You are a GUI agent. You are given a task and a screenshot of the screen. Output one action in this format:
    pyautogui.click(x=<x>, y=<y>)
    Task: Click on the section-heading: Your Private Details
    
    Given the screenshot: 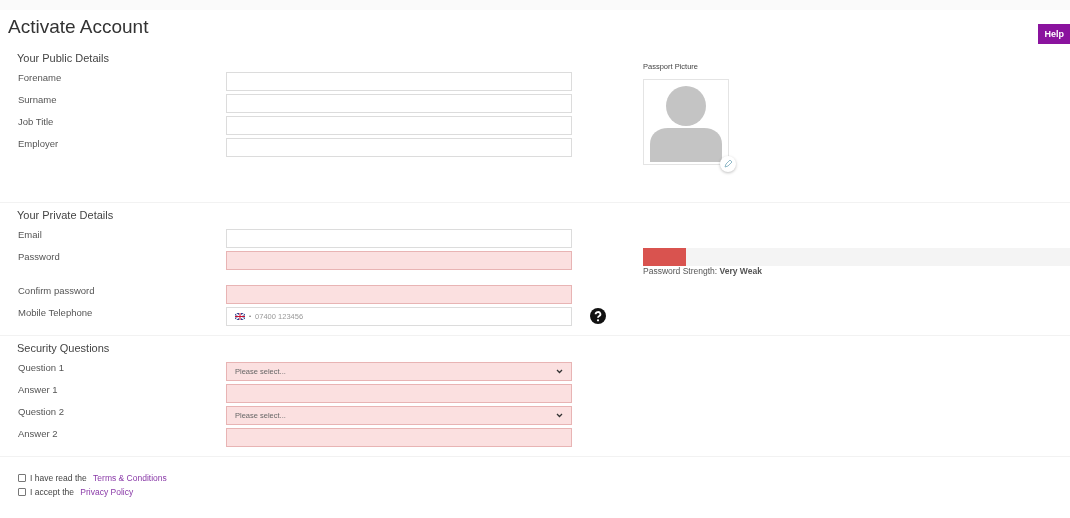 What is the action you would take?
    pyautogui.click(x=66, y=216)
    